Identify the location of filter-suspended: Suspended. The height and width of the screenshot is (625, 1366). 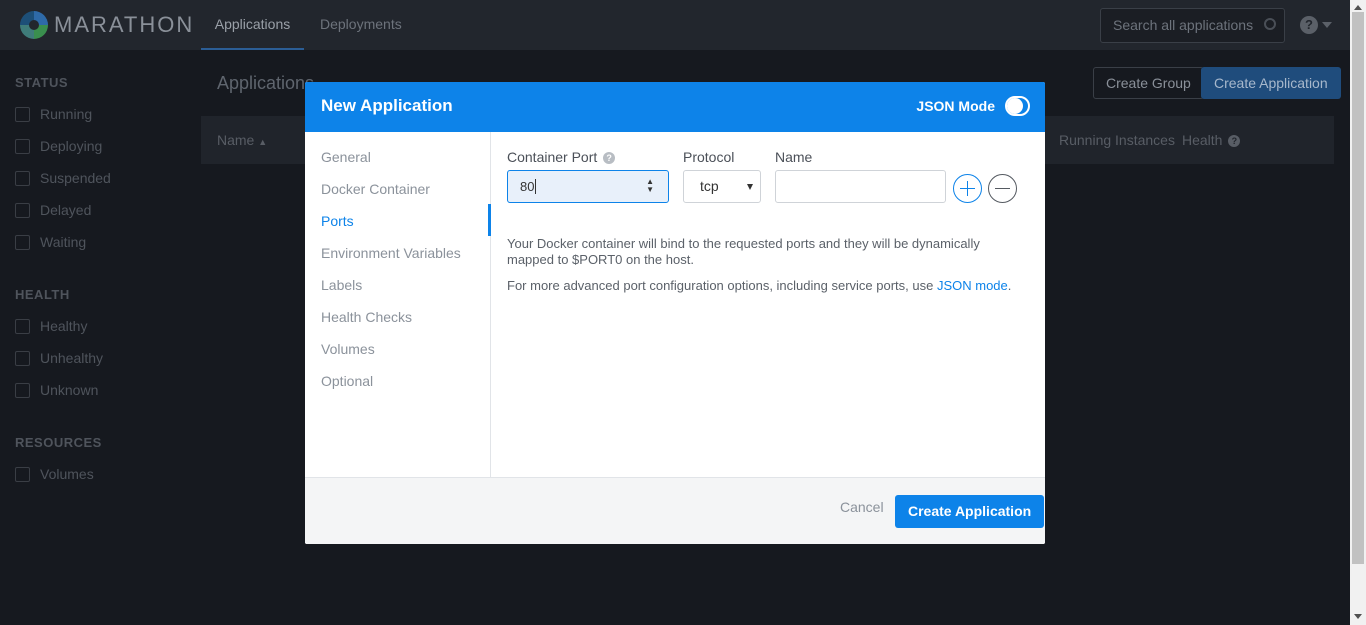
(63, 178).